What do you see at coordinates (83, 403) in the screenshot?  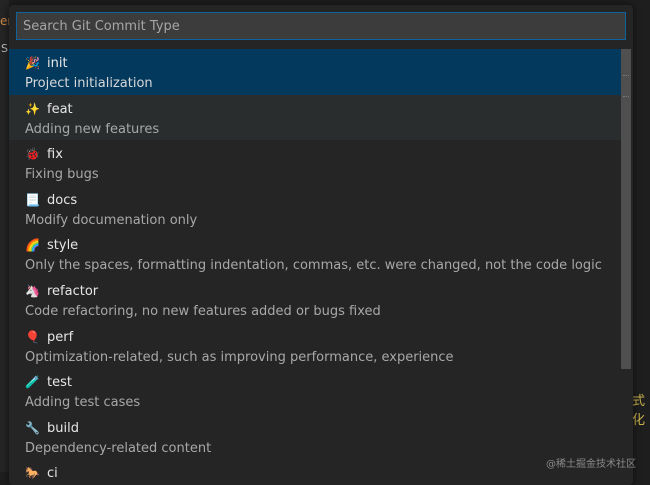 I see `list-item-description: Adding test cases` at bounding box center [83, 403].